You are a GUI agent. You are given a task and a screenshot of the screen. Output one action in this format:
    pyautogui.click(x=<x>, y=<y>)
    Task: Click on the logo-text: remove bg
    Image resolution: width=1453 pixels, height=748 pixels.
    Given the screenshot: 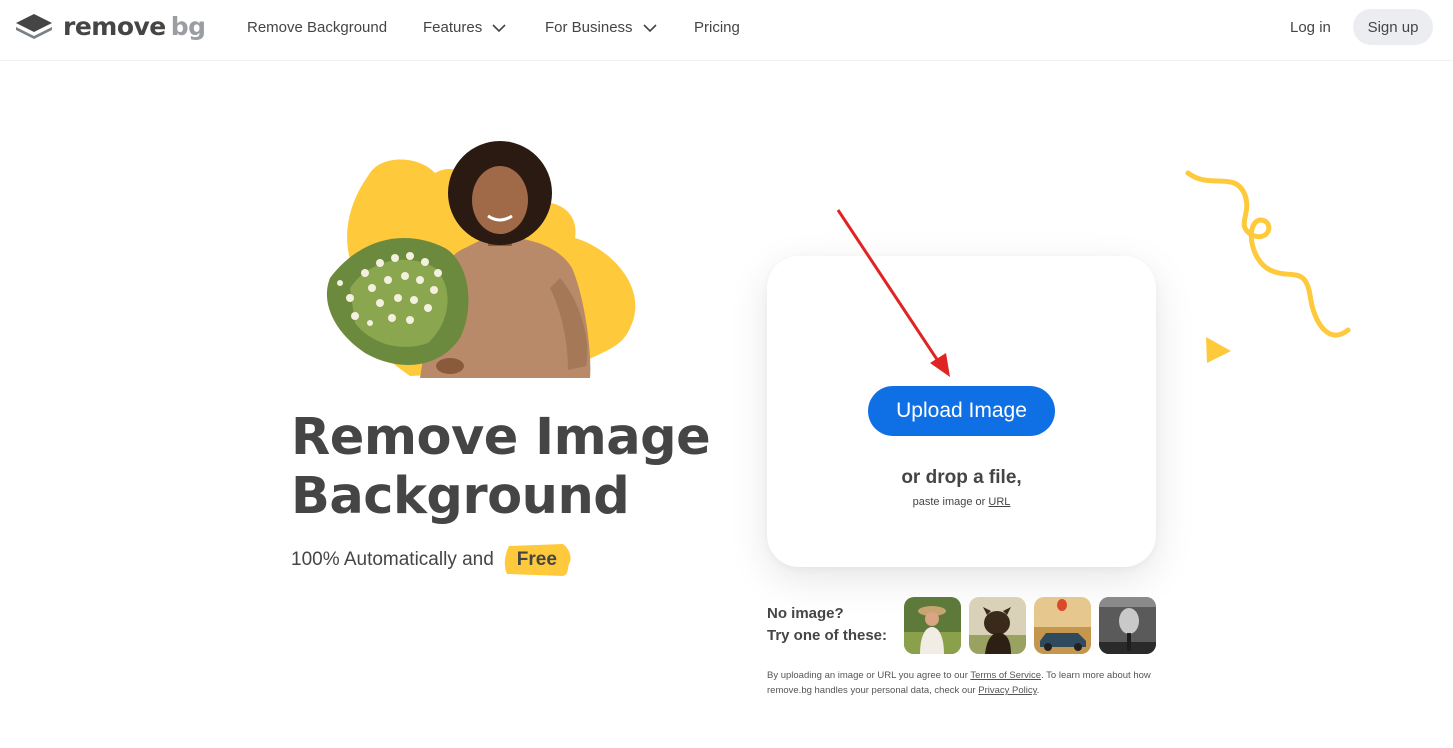 What is the action you would take?
    pyautogui.click(x=134, y=27)
    